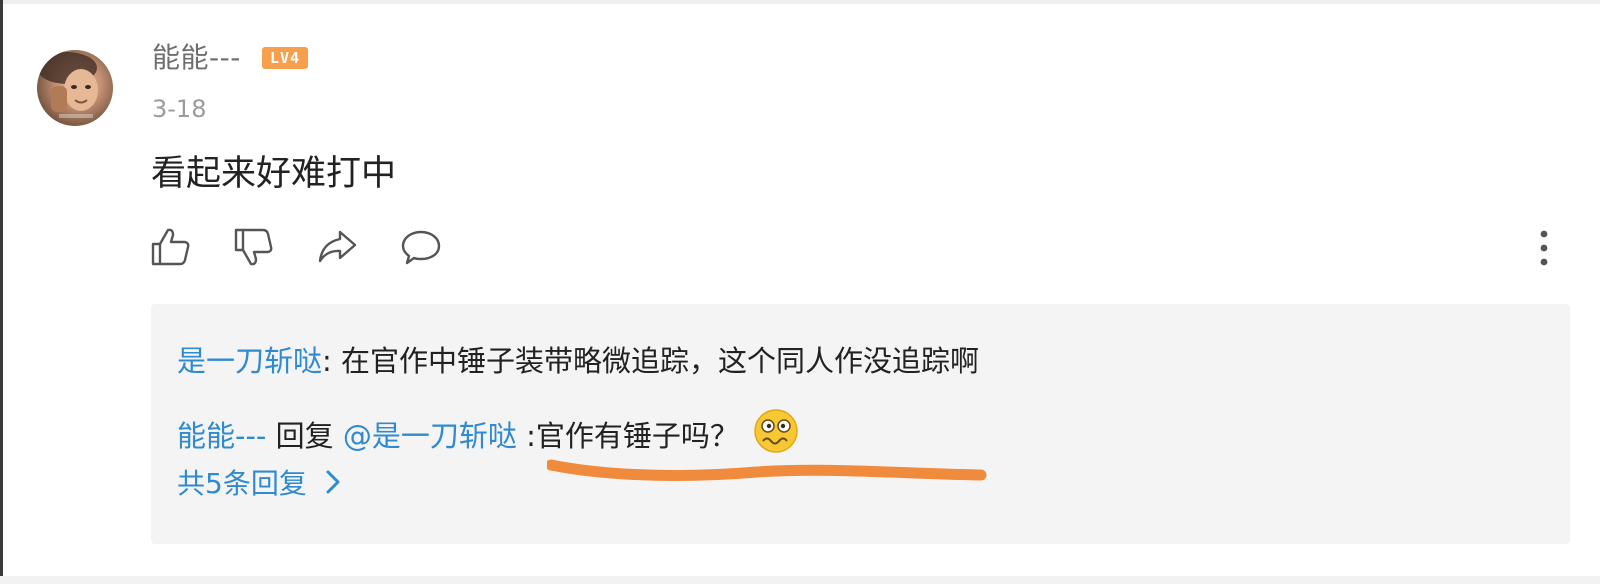 This screenshot has height=584, width=1600. What do you see at coordinates (196, 58) in the screenshot?
I see `comment-author-name: 能能---` at bounding box center [196, 58].